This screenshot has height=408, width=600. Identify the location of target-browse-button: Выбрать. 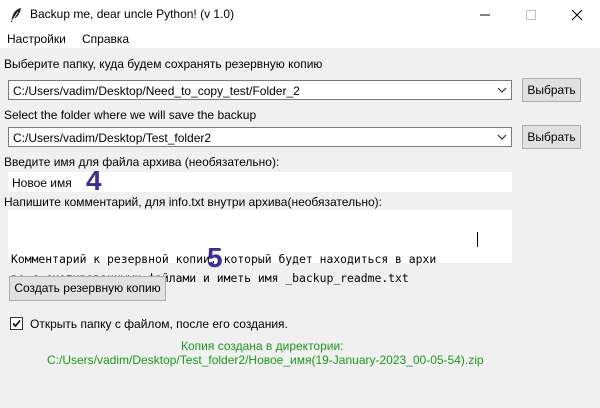
(551, 137).